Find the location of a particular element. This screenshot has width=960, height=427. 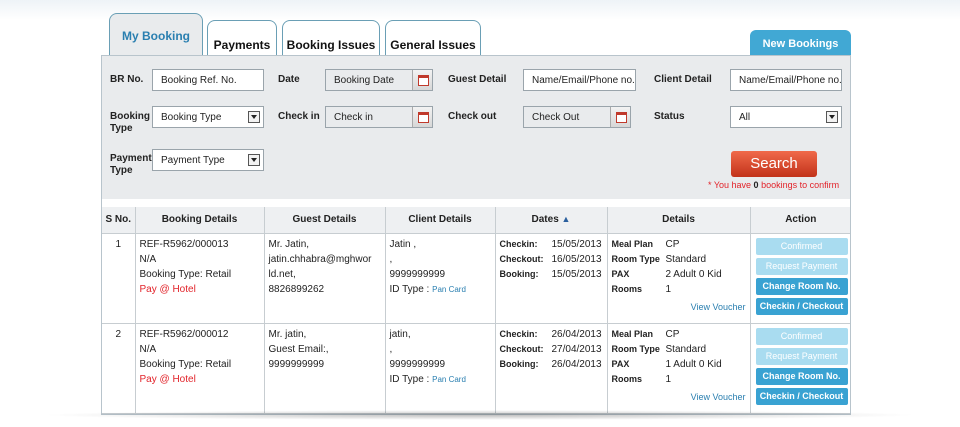

checkout-date: 27/04/2013 is located at coordinates (576, 349).